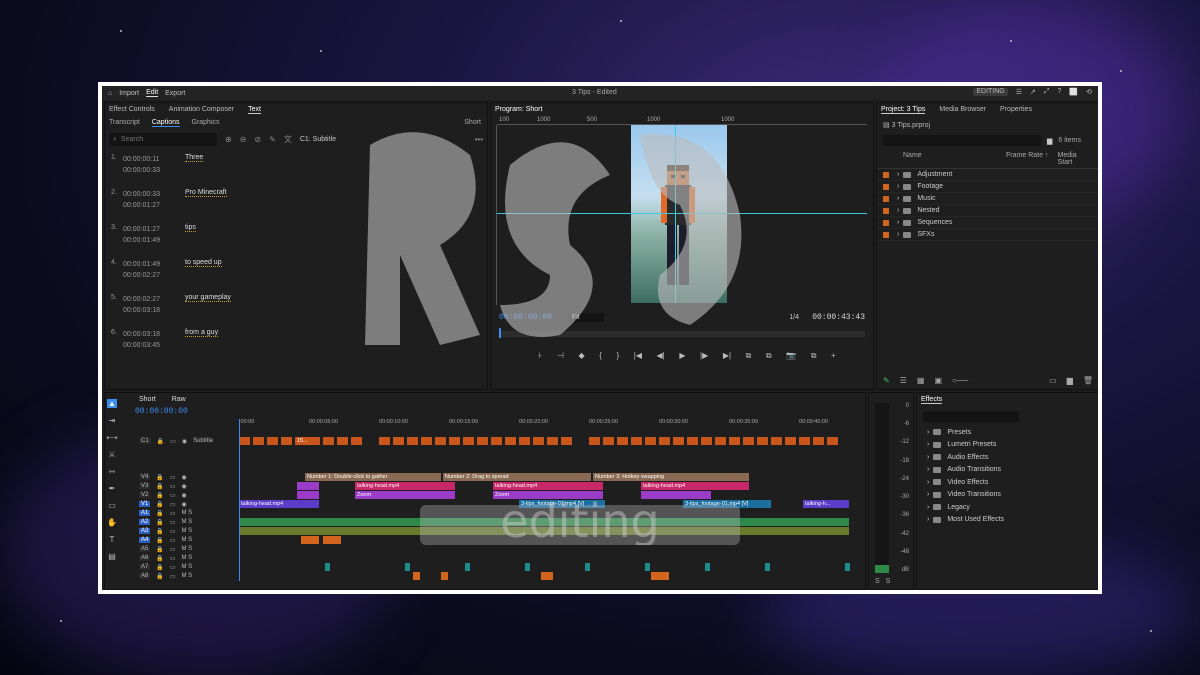 The height and width of the screenshot is (675, 1200). Describe the element at coordinates (296, 276) in the screenshot. I see `caption-item: 4. 00:00:01:49 00:00:02:27 to speed up` at that location.